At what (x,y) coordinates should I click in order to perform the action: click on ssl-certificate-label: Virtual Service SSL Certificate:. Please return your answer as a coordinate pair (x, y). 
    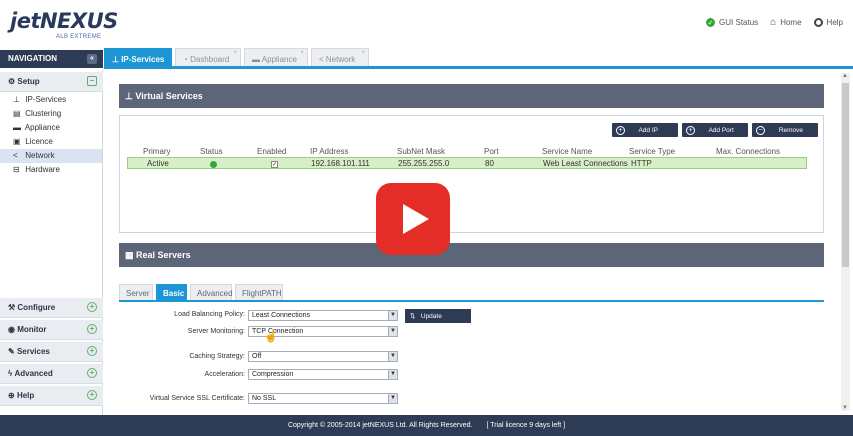
    Looking at the image, I should click on (197, 398).